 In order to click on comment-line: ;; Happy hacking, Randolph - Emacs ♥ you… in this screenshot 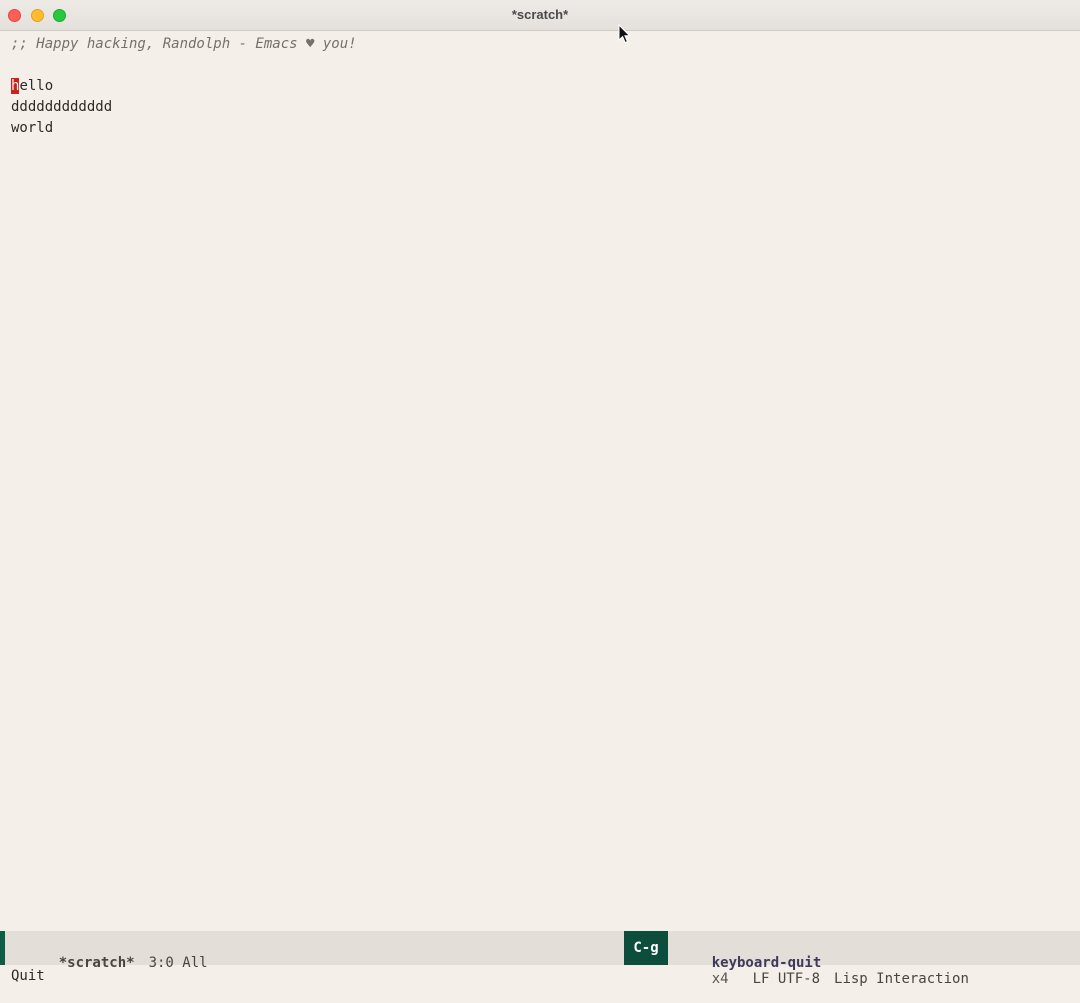, I will do `click(184, 44)`.